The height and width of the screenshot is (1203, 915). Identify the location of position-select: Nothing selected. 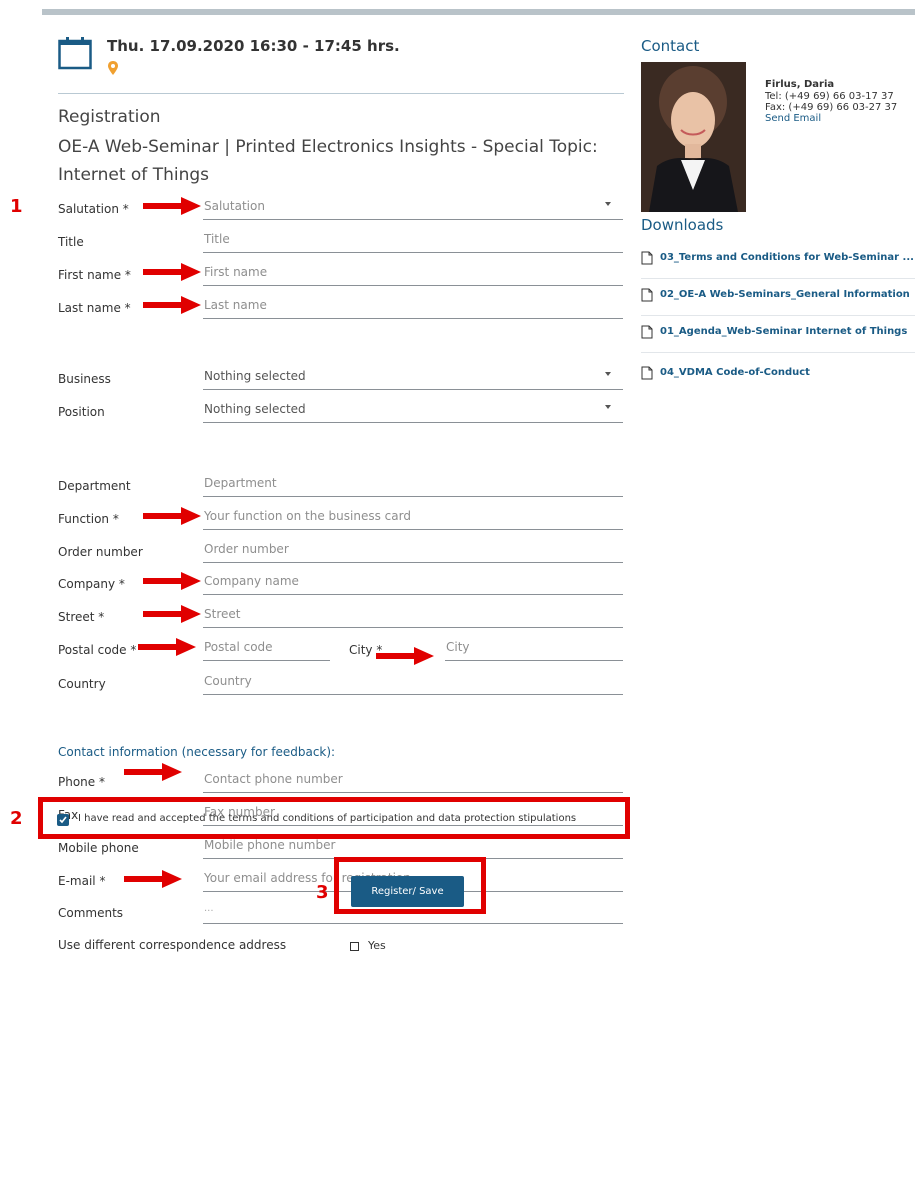
(413, 411).